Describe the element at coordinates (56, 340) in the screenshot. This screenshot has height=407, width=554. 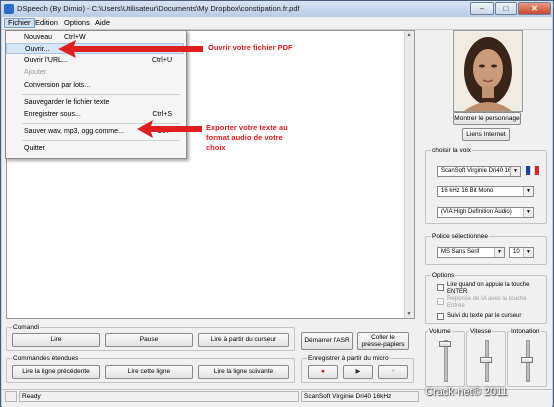
I see `read-button: Lire` at that location.